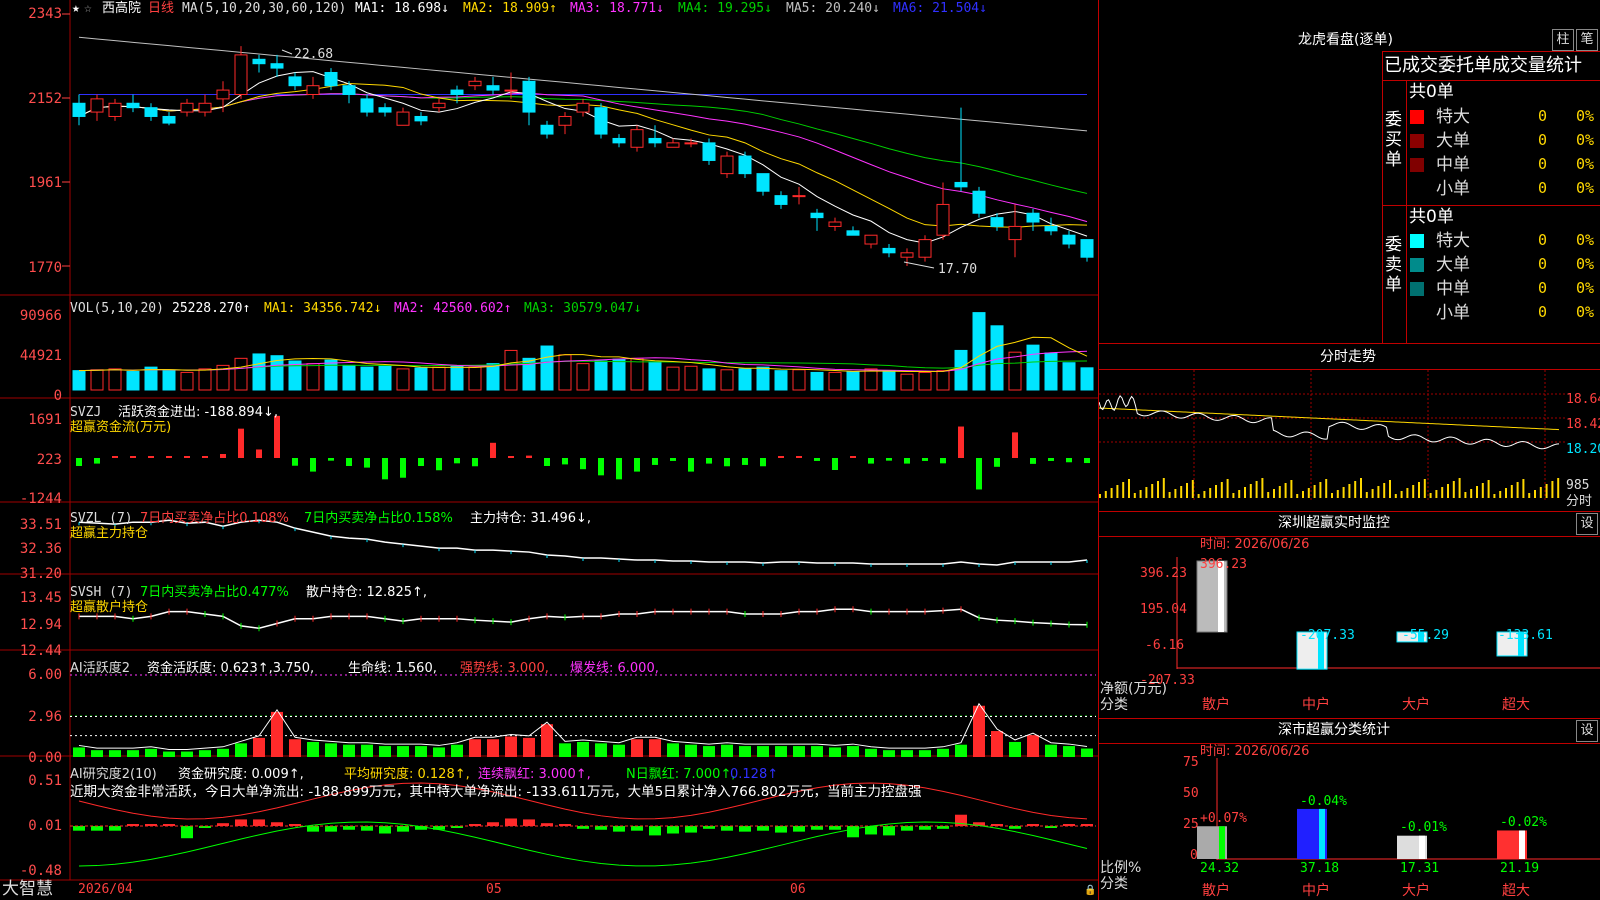 The width and height of the screenshot is (1600, 900). Describe the element at coordinates (27, 889) in the screenshot. I see `brand-logo: 大智慧` at that location.